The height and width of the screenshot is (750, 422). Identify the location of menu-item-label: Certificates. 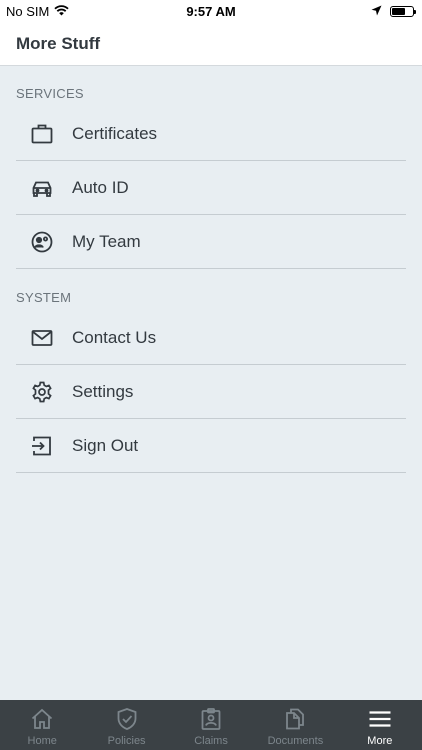
(115, 133).